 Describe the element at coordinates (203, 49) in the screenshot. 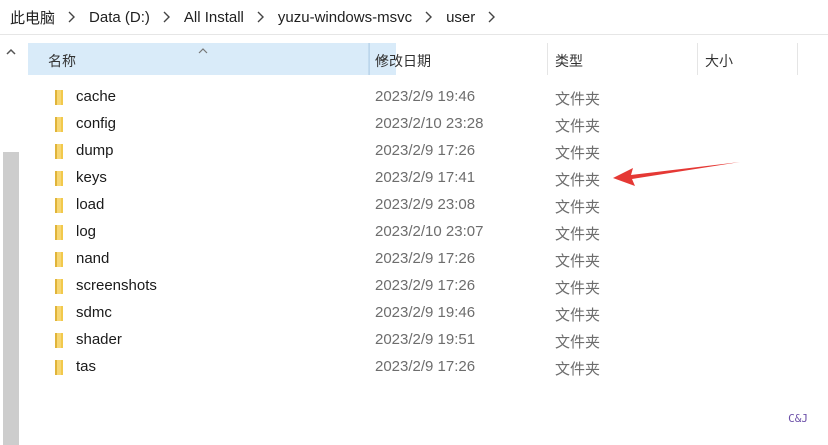

I see `sort-ascending-icon` at that location.